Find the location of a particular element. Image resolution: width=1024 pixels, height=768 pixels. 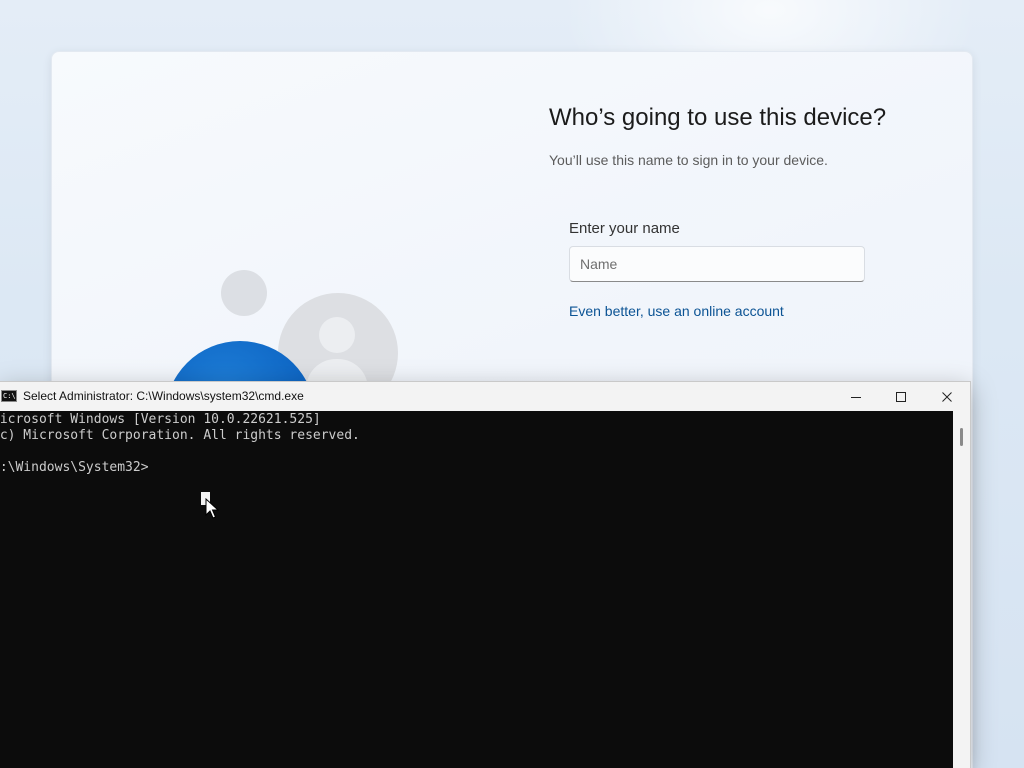

close-icon is located at coordinates (947, 396).